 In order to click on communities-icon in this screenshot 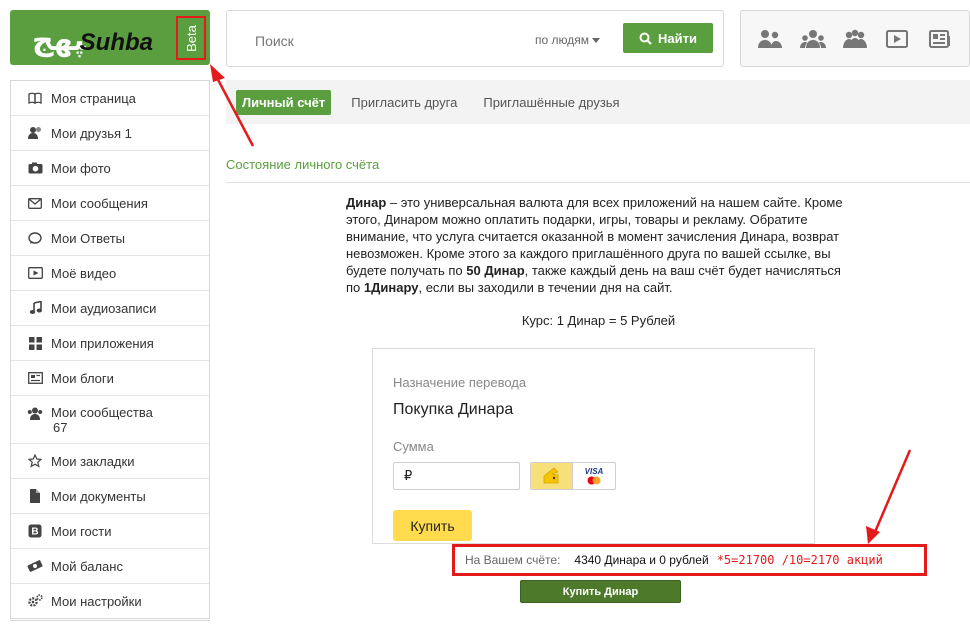, I will do `click(855, 39)`.